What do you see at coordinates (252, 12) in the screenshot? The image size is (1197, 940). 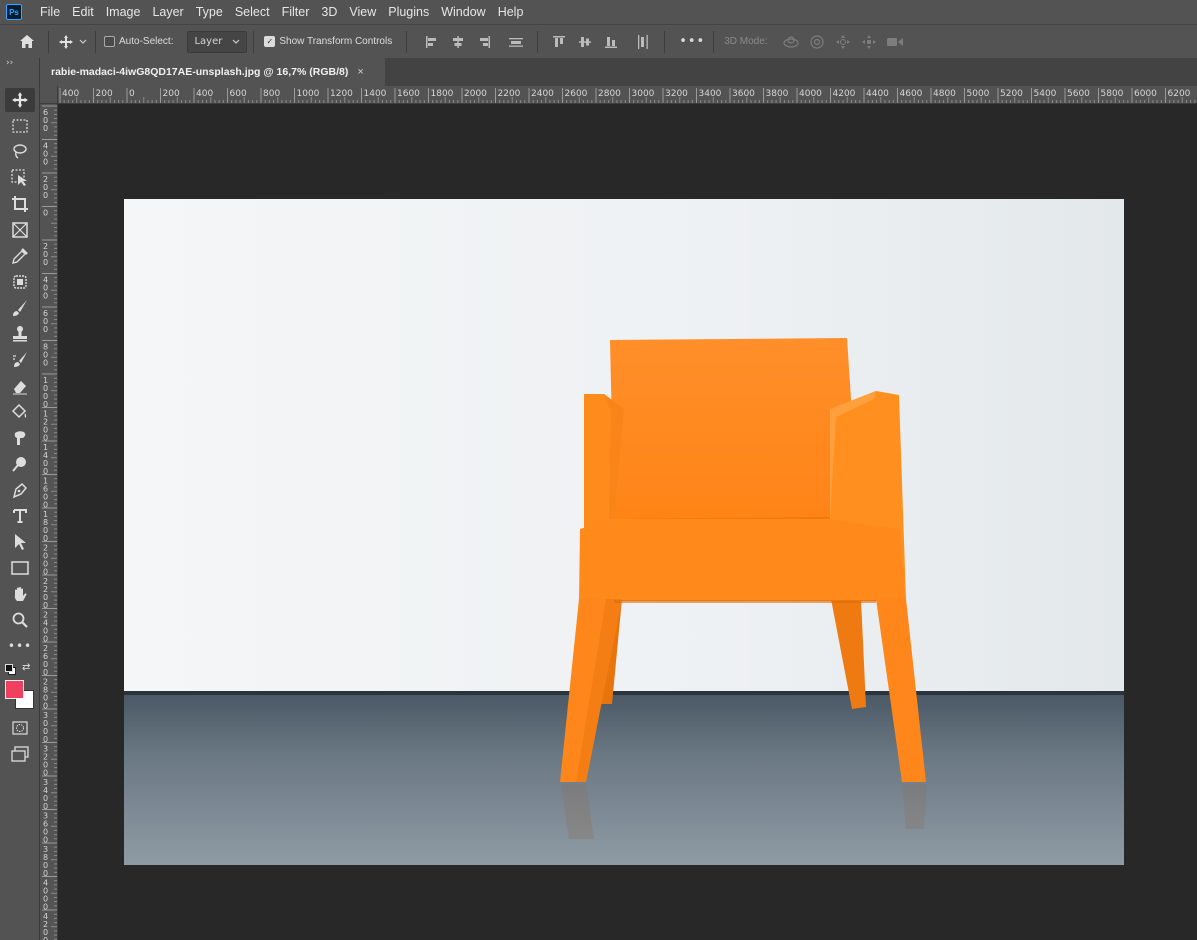 I see `menu-select: Select` at bounding box center [252, 12].